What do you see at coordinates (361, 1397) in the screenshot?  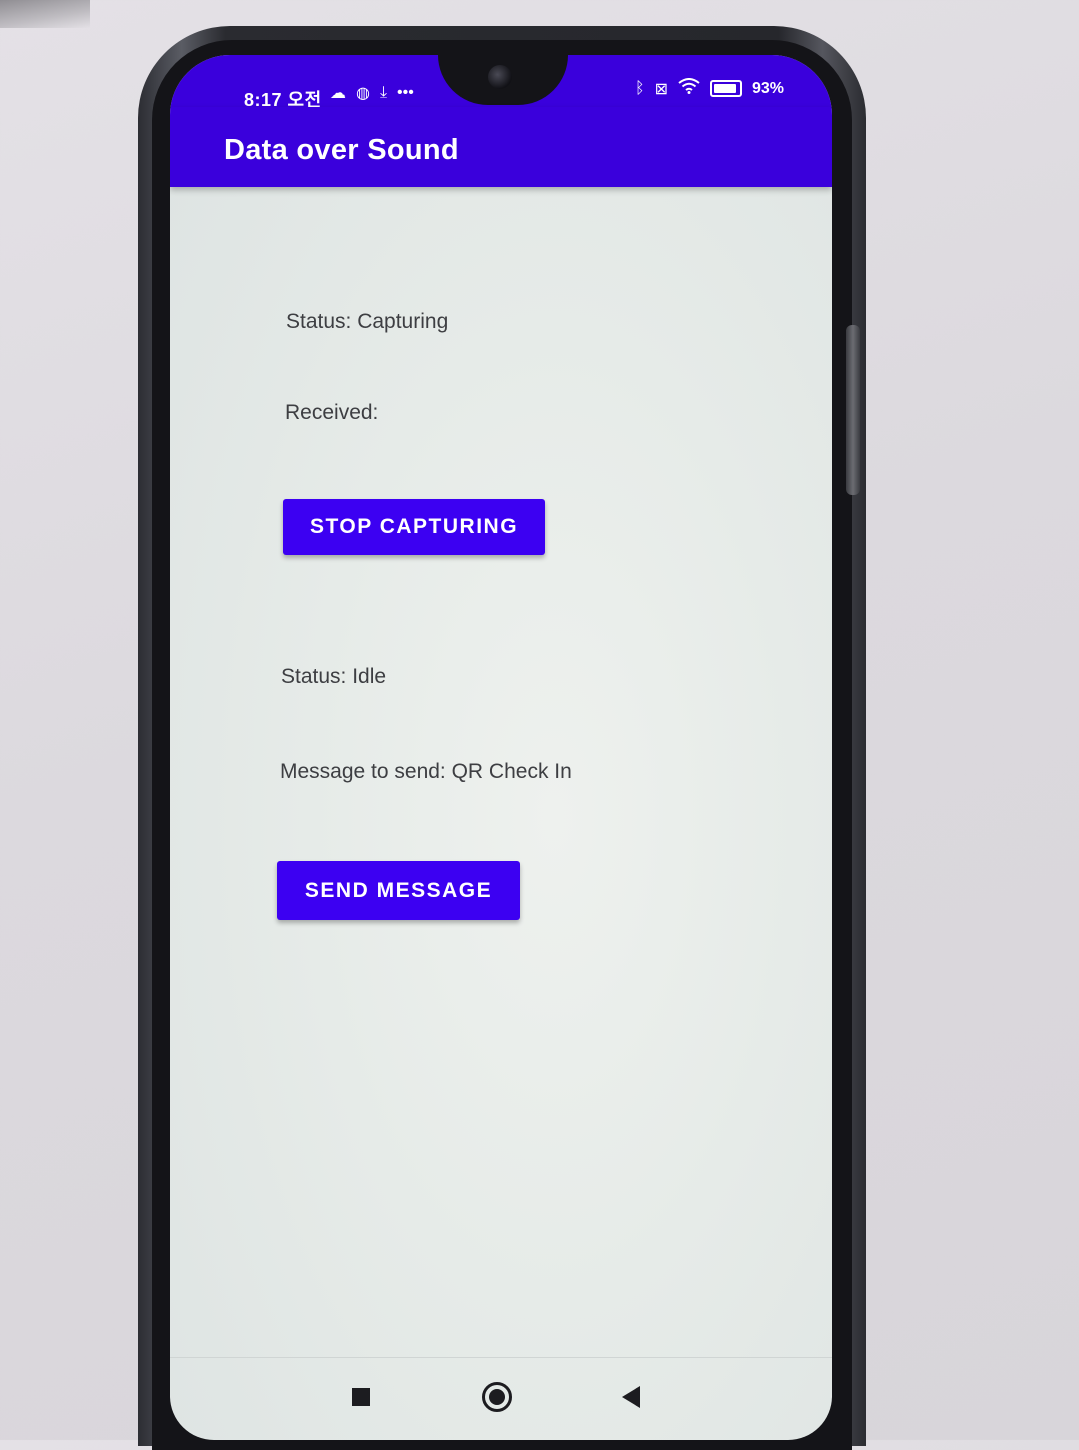 I see `recents-icon` at bounding box center [361, 1397].